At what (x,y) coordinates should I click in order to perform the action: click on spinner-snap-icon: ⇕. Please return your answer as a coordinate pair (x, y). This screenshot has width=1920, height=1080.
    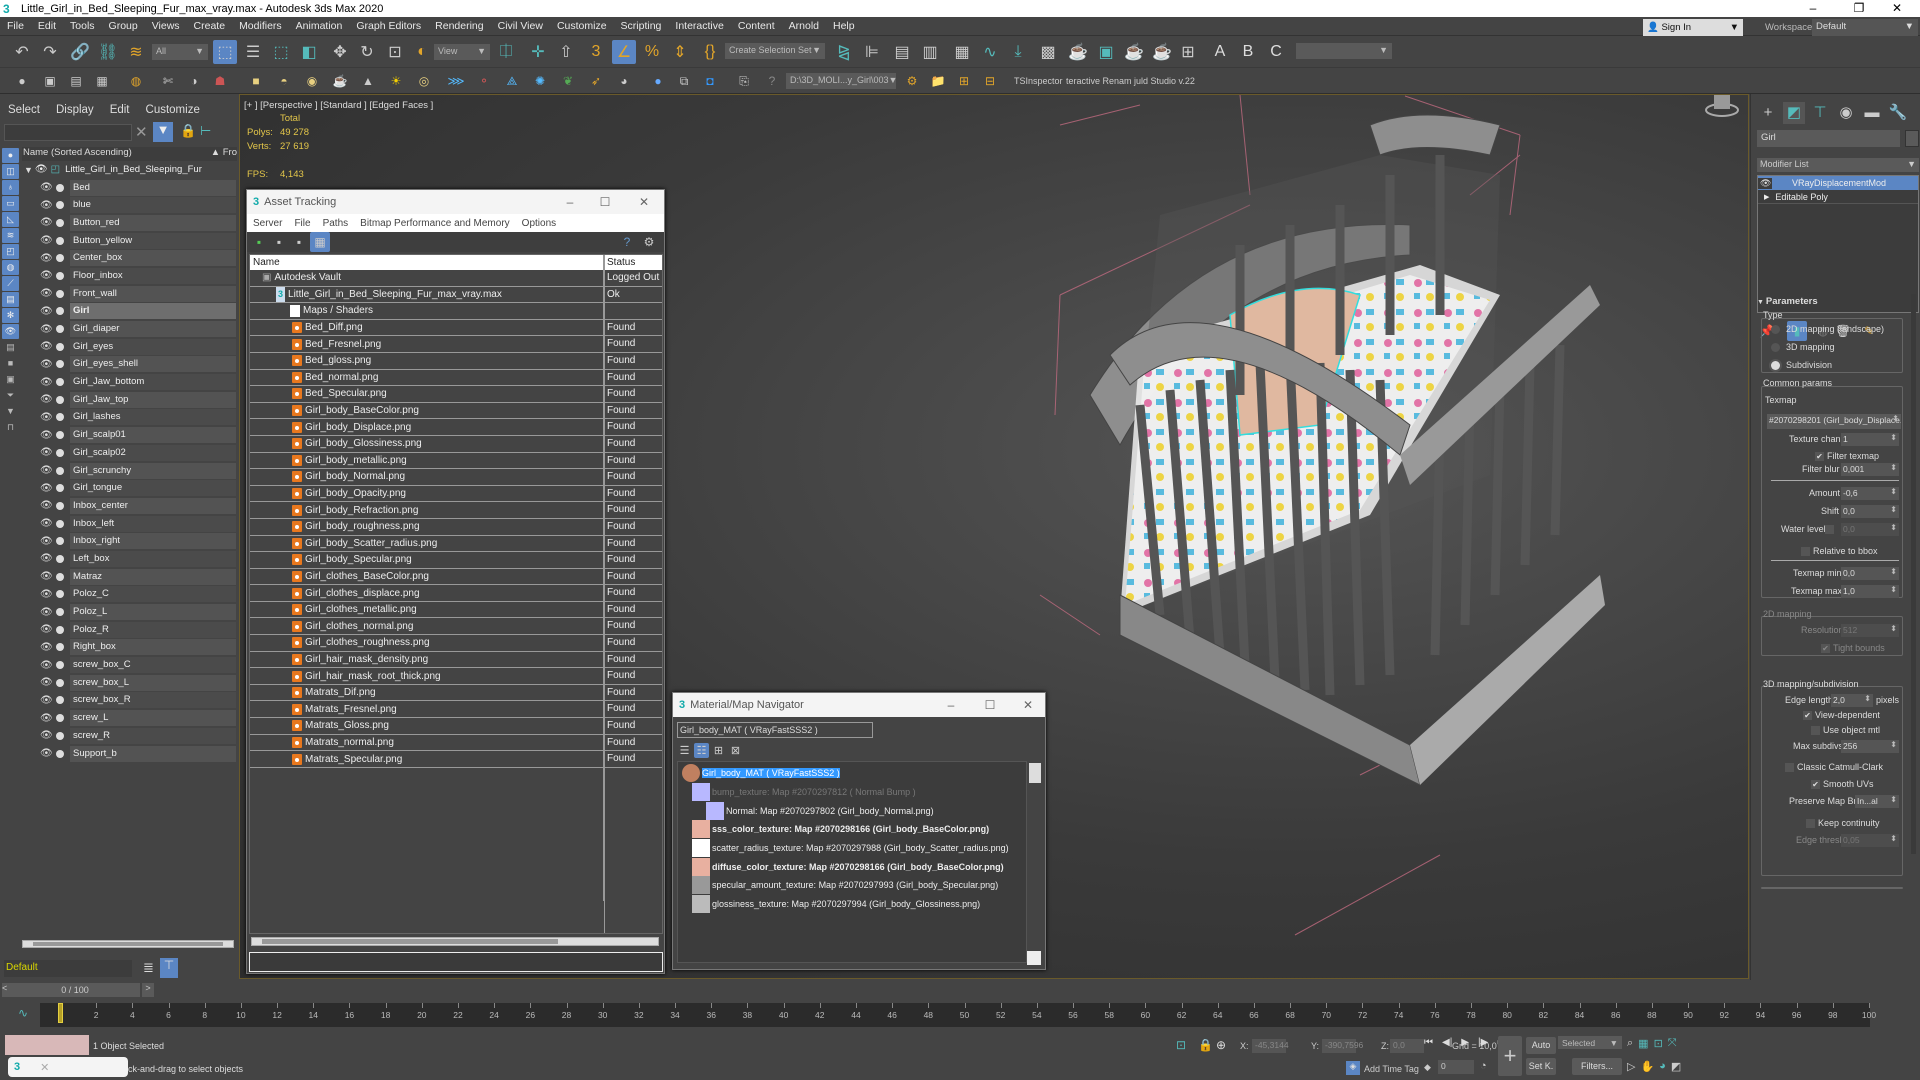
    Looking at the image, I should click on (680, 52).